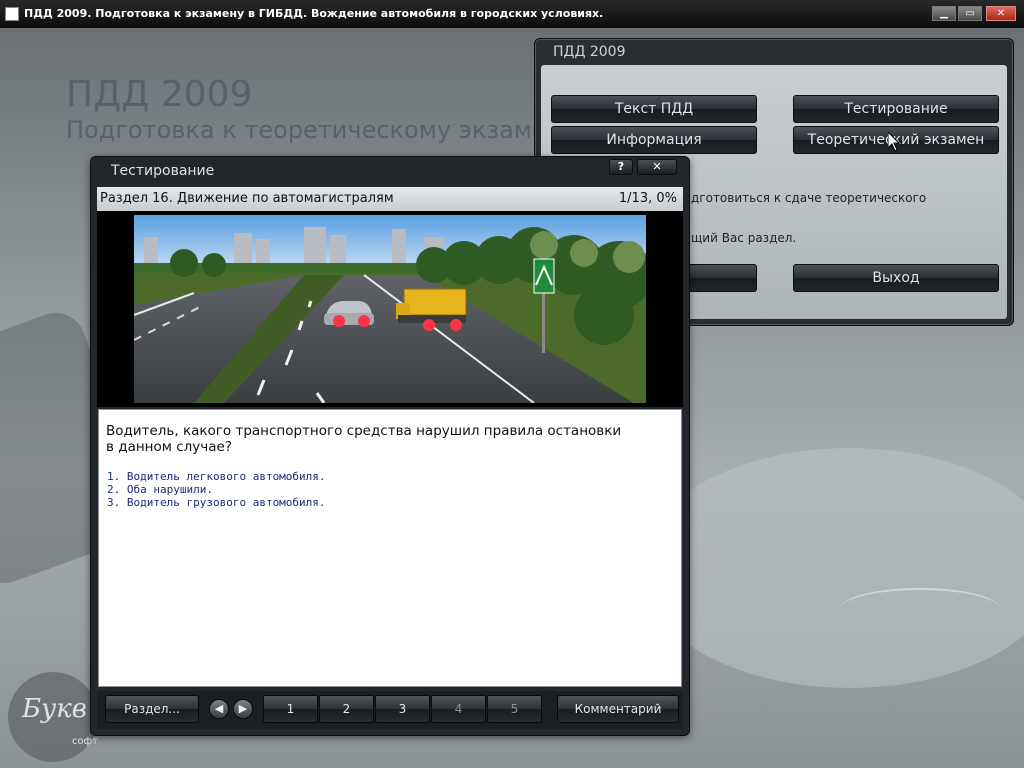 This screenshot has height=768, width=1024. What do you see at coordinates (328, 130) in the screenshot?
I see `background-subtitle: Подготовка к теоретическому экзаменуу` at bounding box center [328, 130].